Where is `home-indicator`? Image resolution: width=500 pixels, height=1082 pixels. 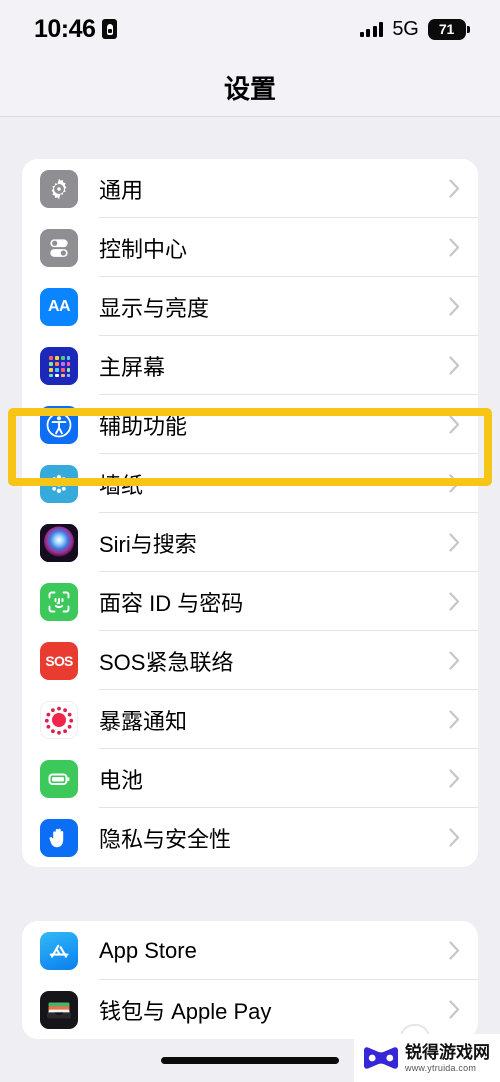 home-indicator is located at coordinates (250, 1060).